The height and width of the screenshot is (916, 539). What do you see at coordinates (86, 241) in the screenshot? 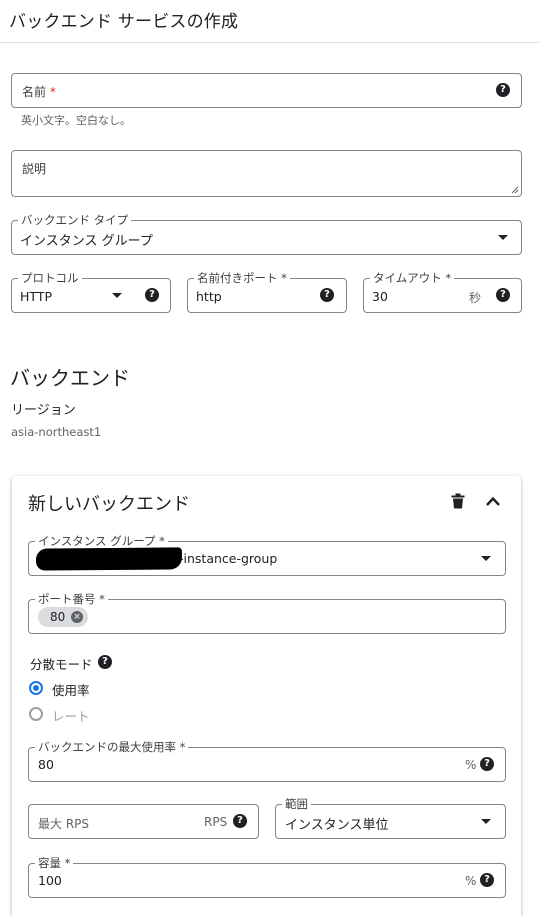
I see `backend-type-value: インスタンス グループ` at bounding box center [86, 241].